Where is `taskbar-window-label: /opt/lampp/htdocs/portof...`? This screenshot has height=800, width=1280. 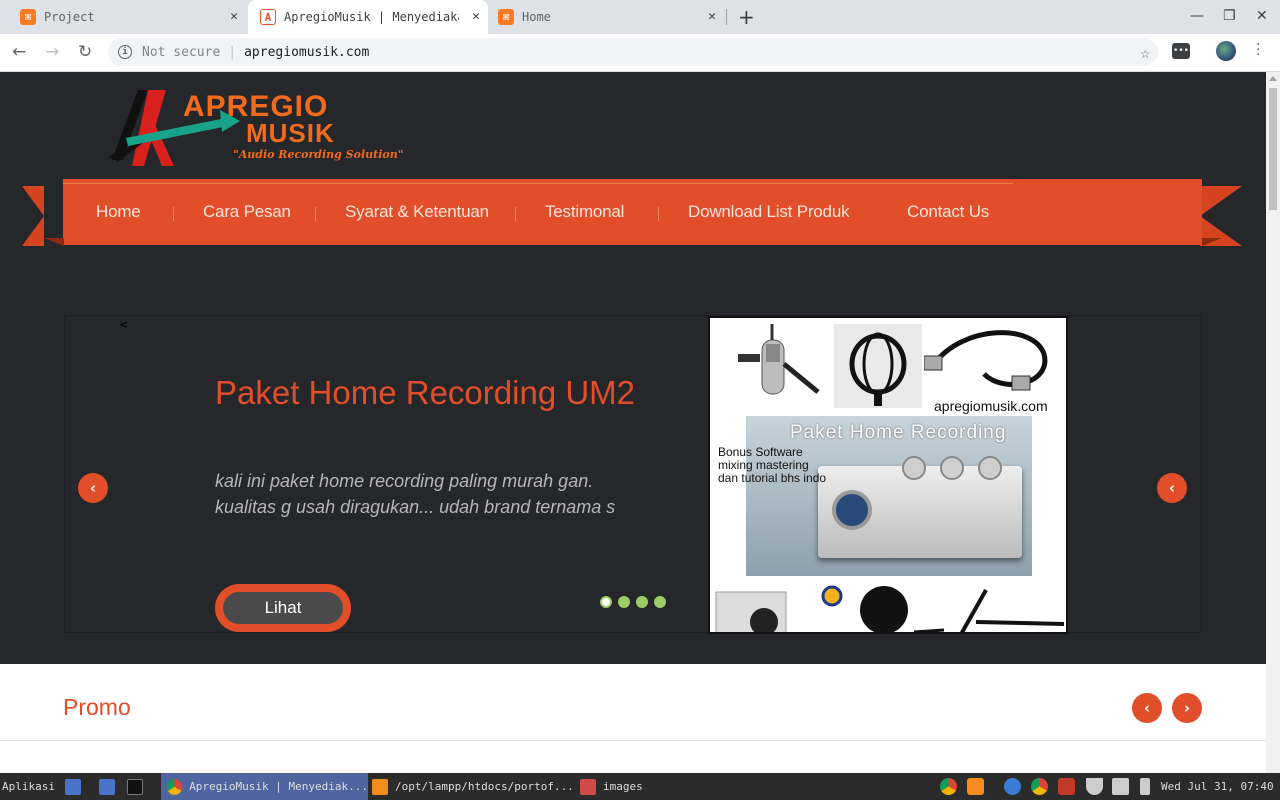 taskbar-window-label: /opt/lampp/htdocs/portof... is located at coordinates (484, 786).